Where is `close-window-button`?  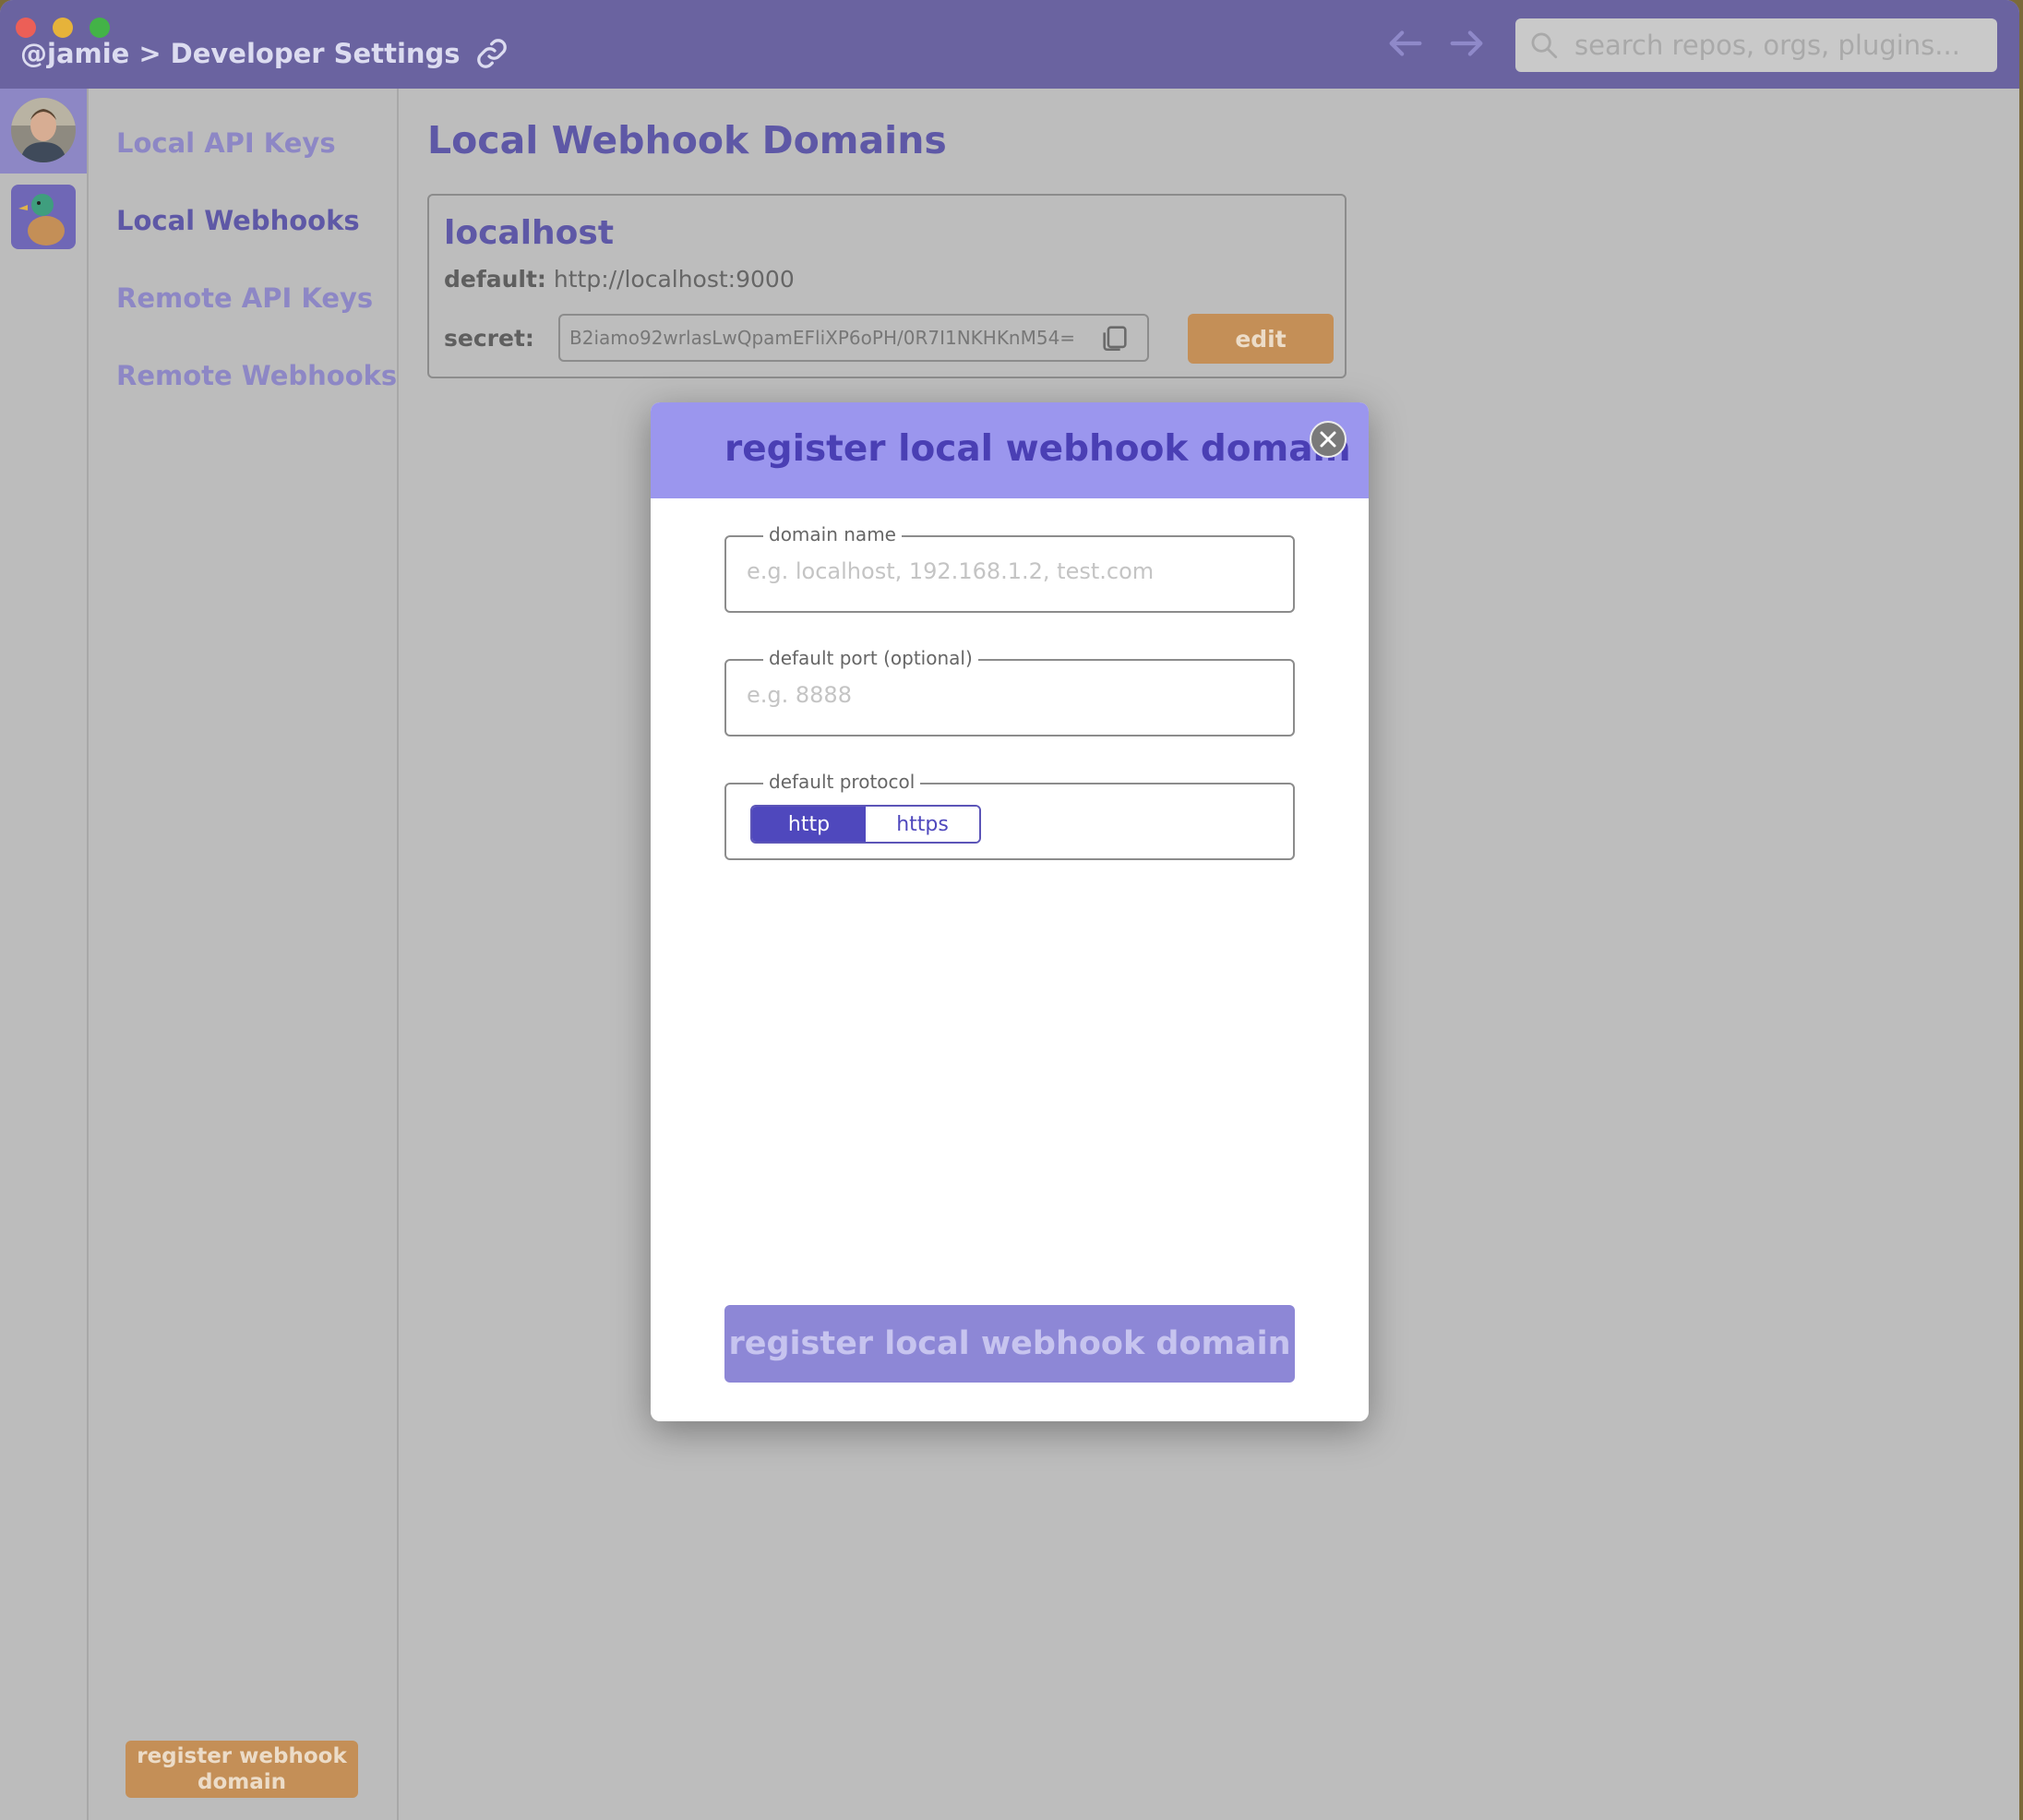 close-window-button is located at coordinates (26, 28).